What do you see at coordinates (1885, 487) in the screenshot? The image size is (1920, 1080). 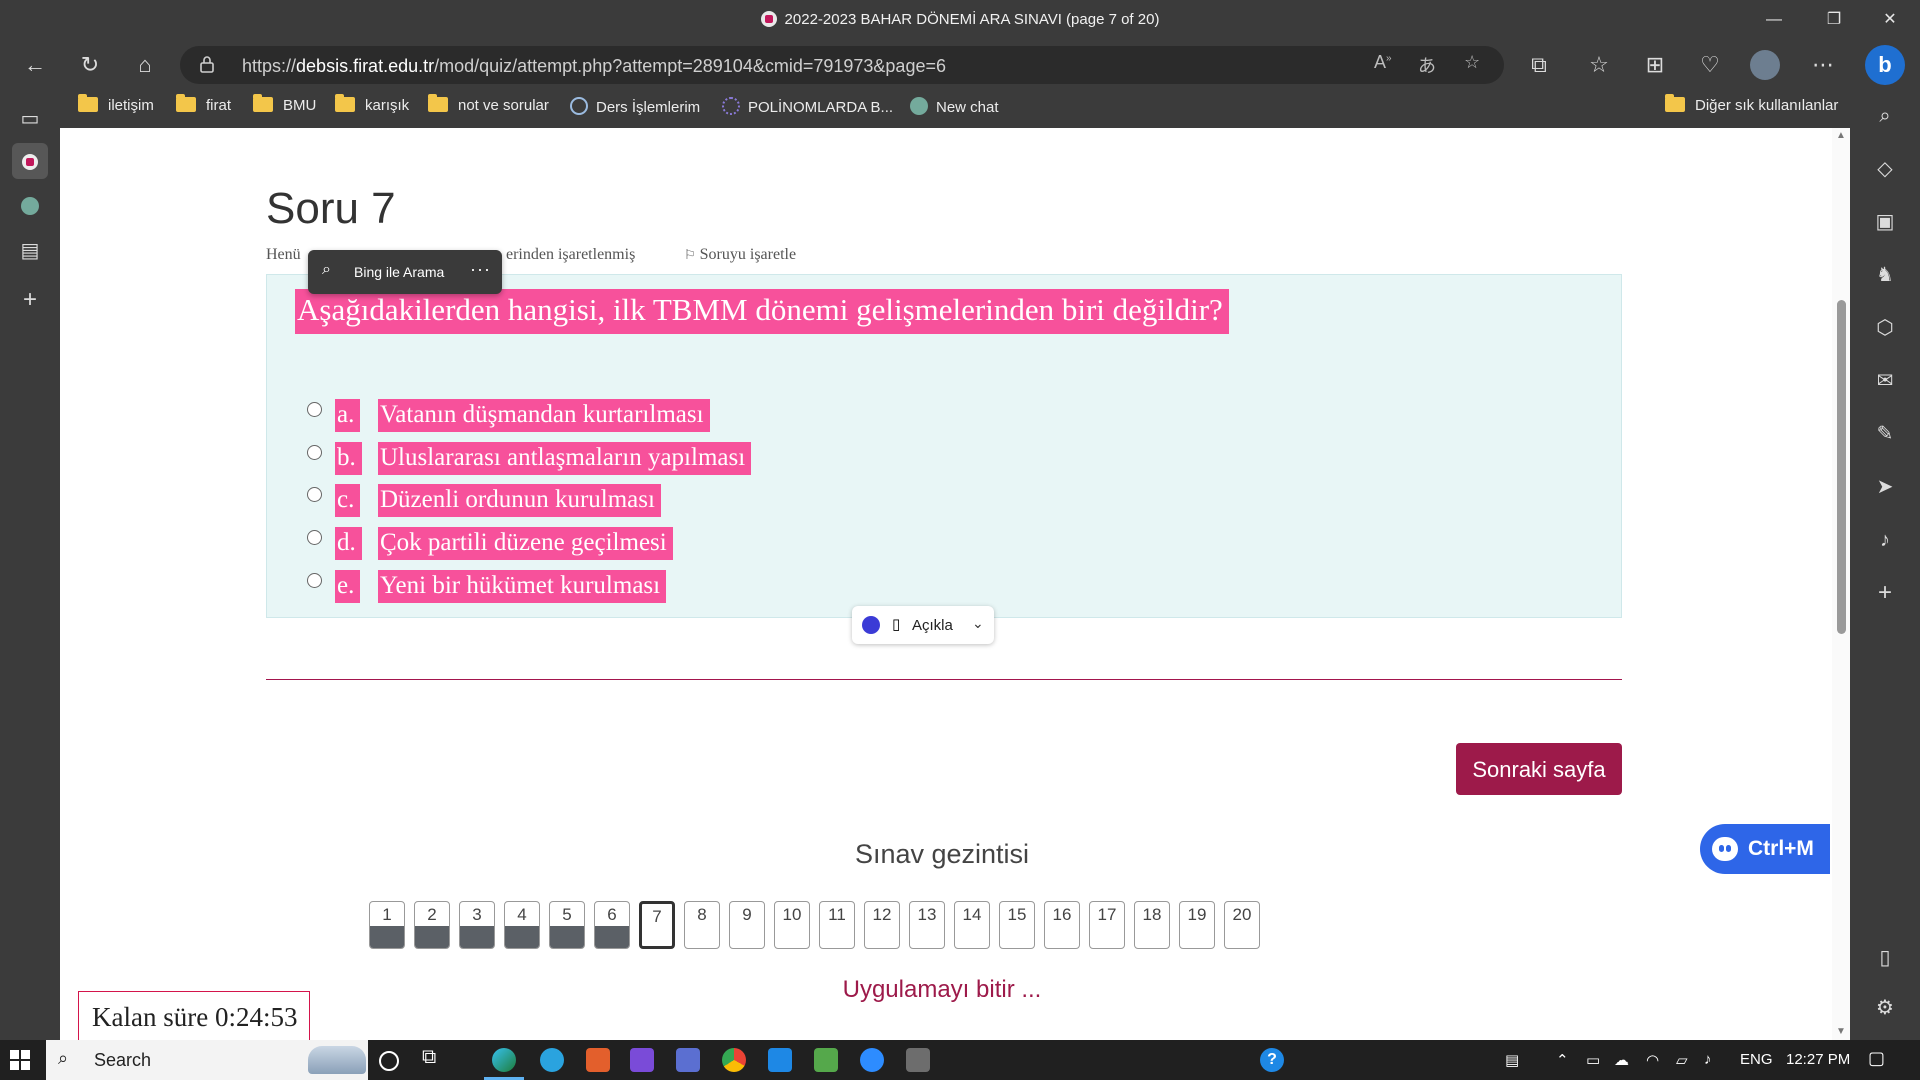 I see `send-icon: ➤` at bounding box center [1885, 487].